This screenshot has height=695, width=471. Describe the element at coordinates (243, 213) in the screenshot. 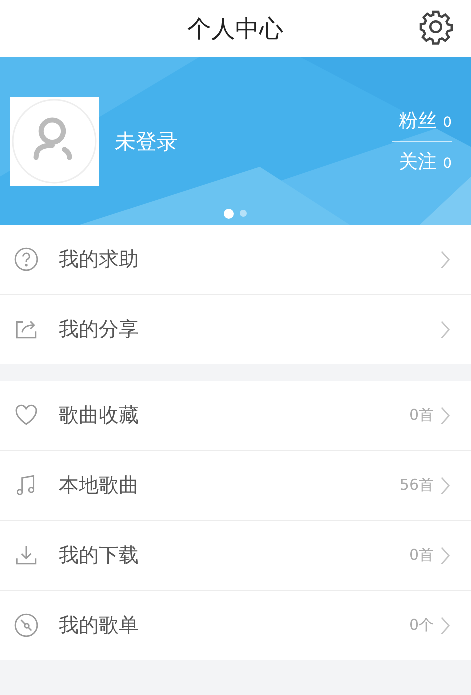

I see `page-dot` at that location.